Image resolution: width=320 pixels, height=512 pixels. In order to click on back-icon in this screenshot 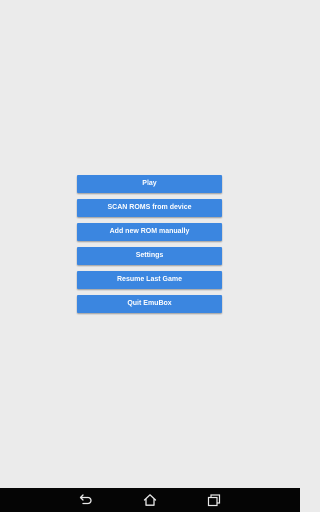, I will do `click(86, 500)`.